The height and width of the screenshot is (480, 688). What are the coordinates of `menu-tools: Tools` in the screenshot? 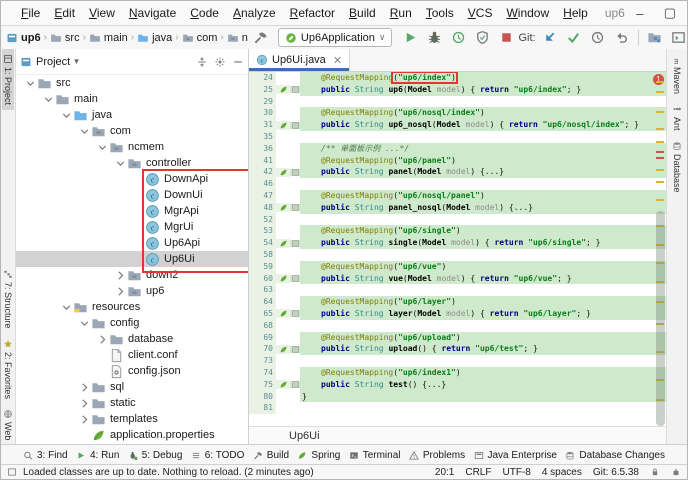 It's located at (440, 13).